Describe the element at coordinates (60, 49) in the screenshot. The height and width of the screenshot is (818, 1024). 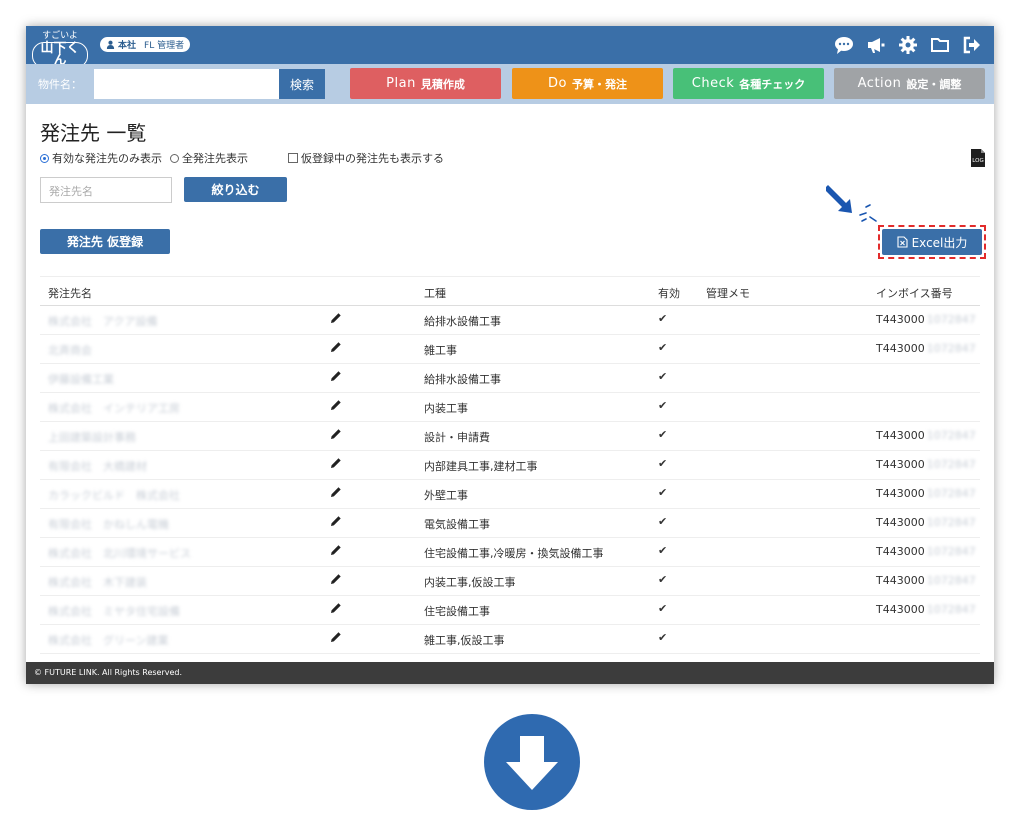
I see `app-logo: すごいよ 山下くん` at that location.